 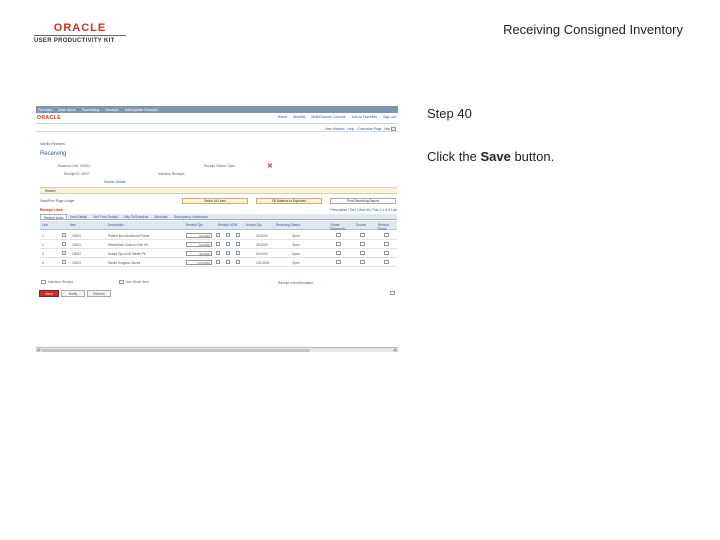 What do you see at coordinates (50, 191) in the screenshot?
I see `header-section-label: Header` at bounding box center [50, 191].